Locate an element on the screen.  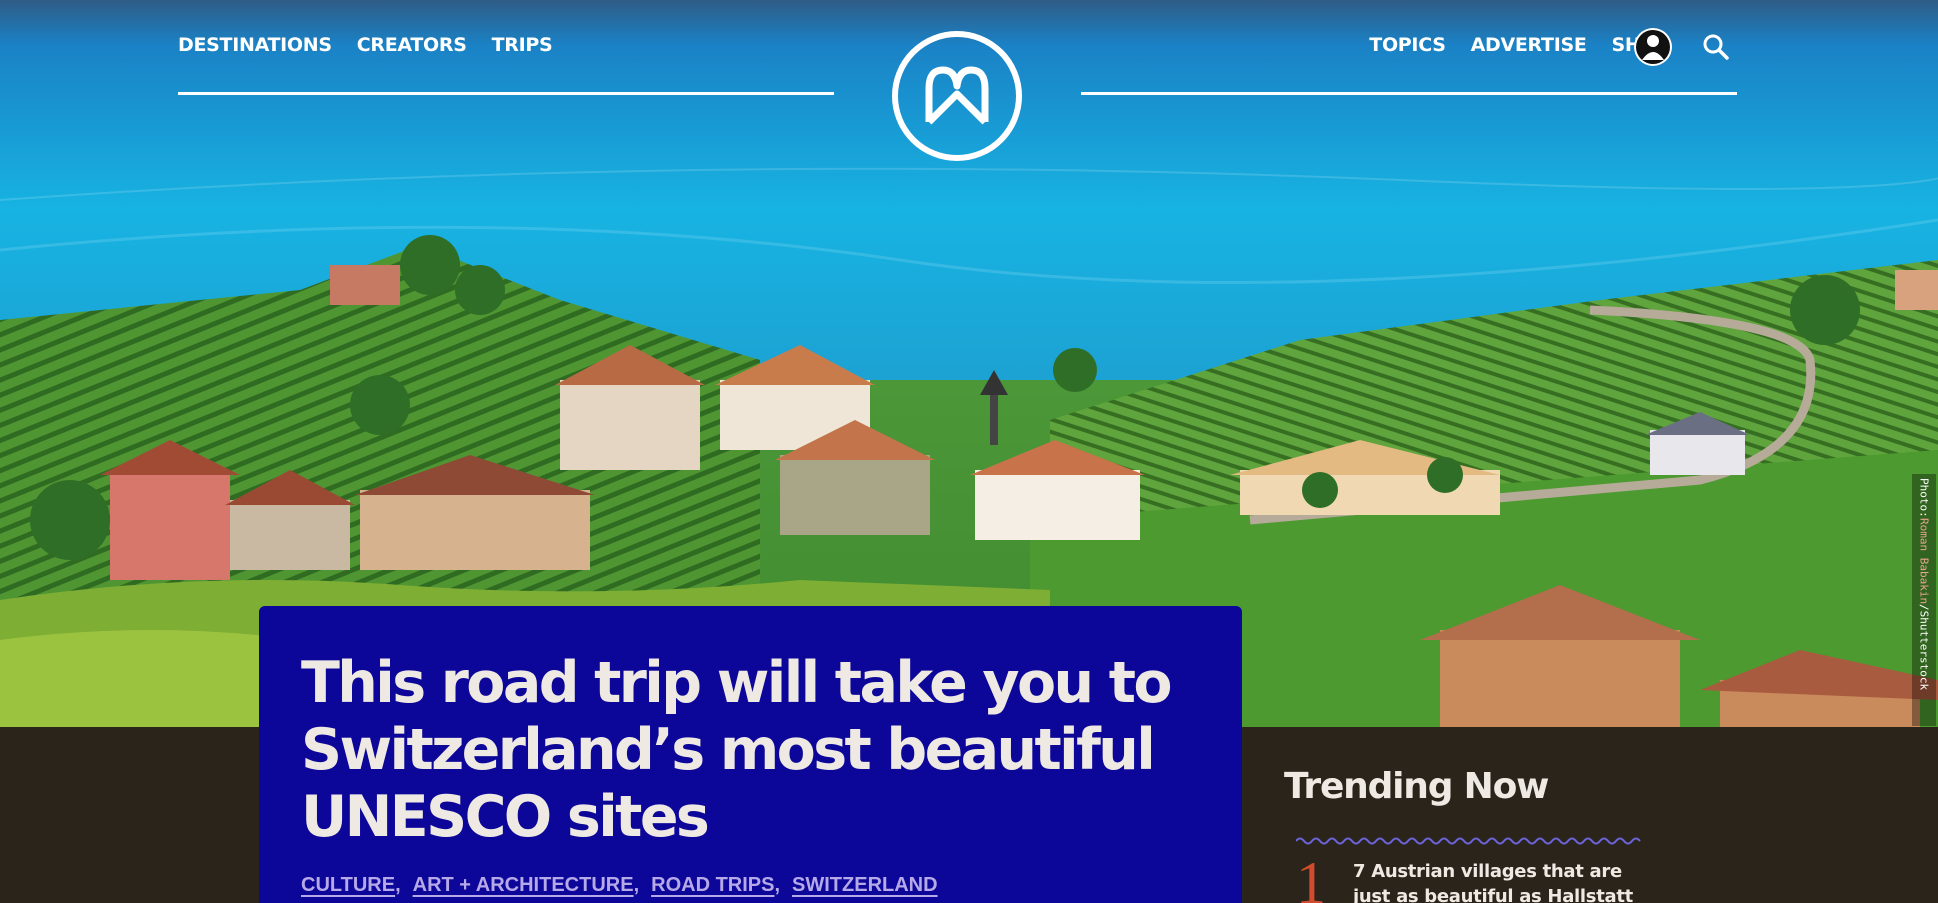
tag-road-trips: ROAD TRIPS is located at coordinates (712, 885).